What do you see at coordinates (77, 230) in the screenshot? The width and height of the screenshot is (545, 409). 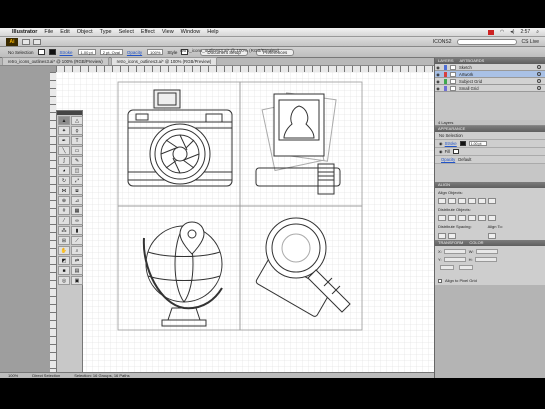 I see `column-graph-tool-icon: ▮` at bounding box center [77, 230].